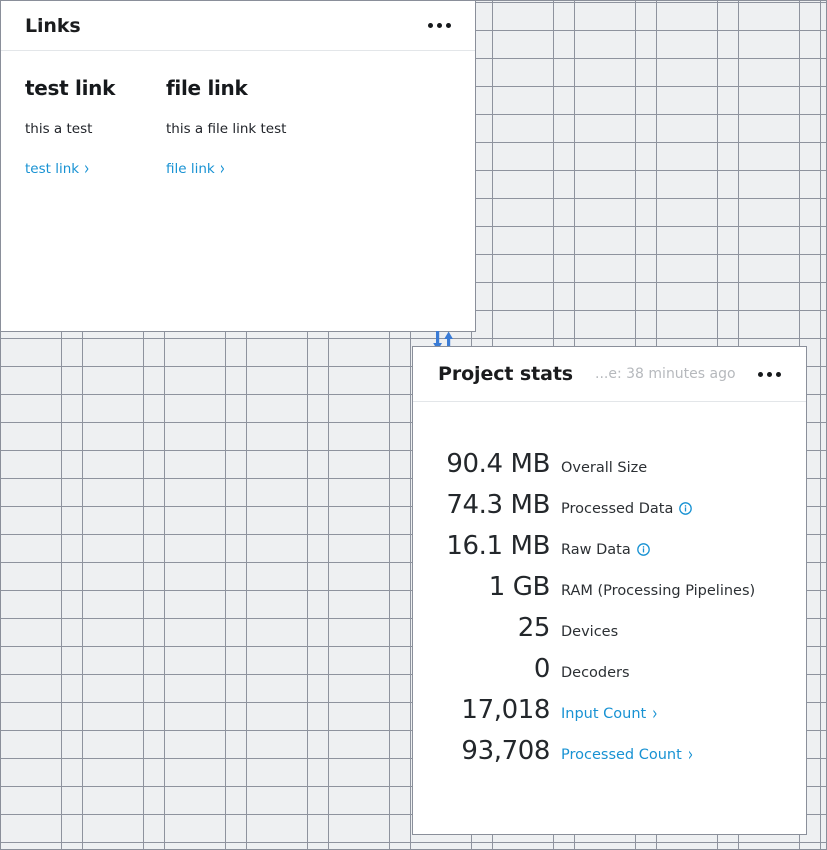 This screenshot has height=850, width=827. I want to click on link-action-label: file link, so click(190, 168).